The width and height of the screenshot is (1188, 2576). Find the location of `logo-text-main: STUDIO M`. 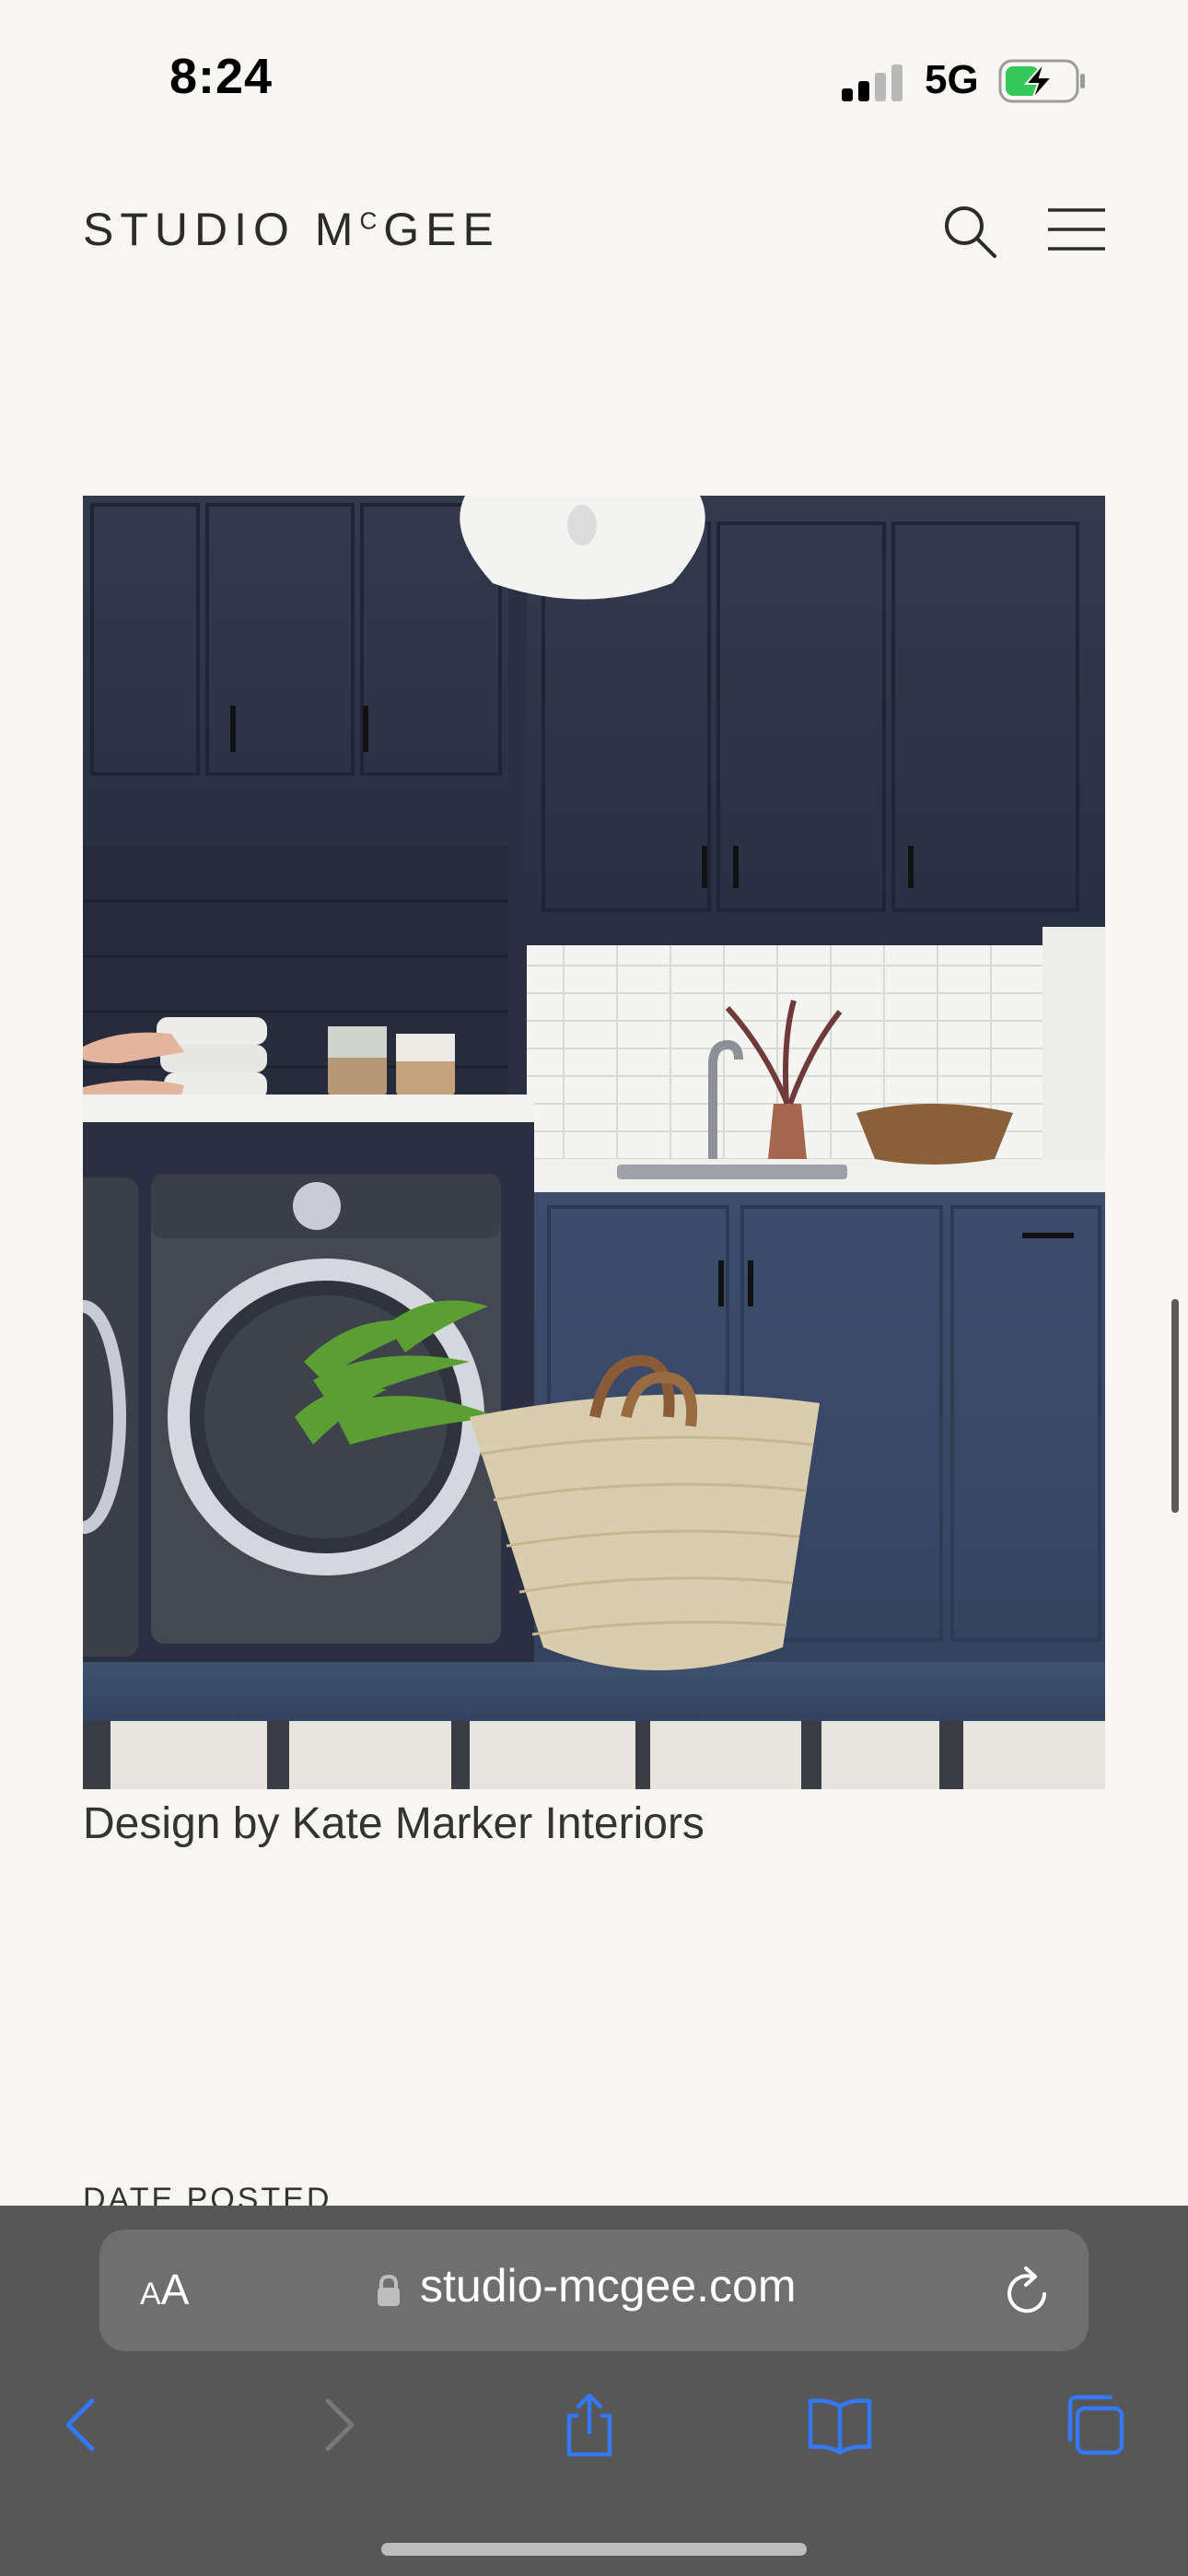

logo-text-main: STUDIO M is located at coordinates (221, 229).